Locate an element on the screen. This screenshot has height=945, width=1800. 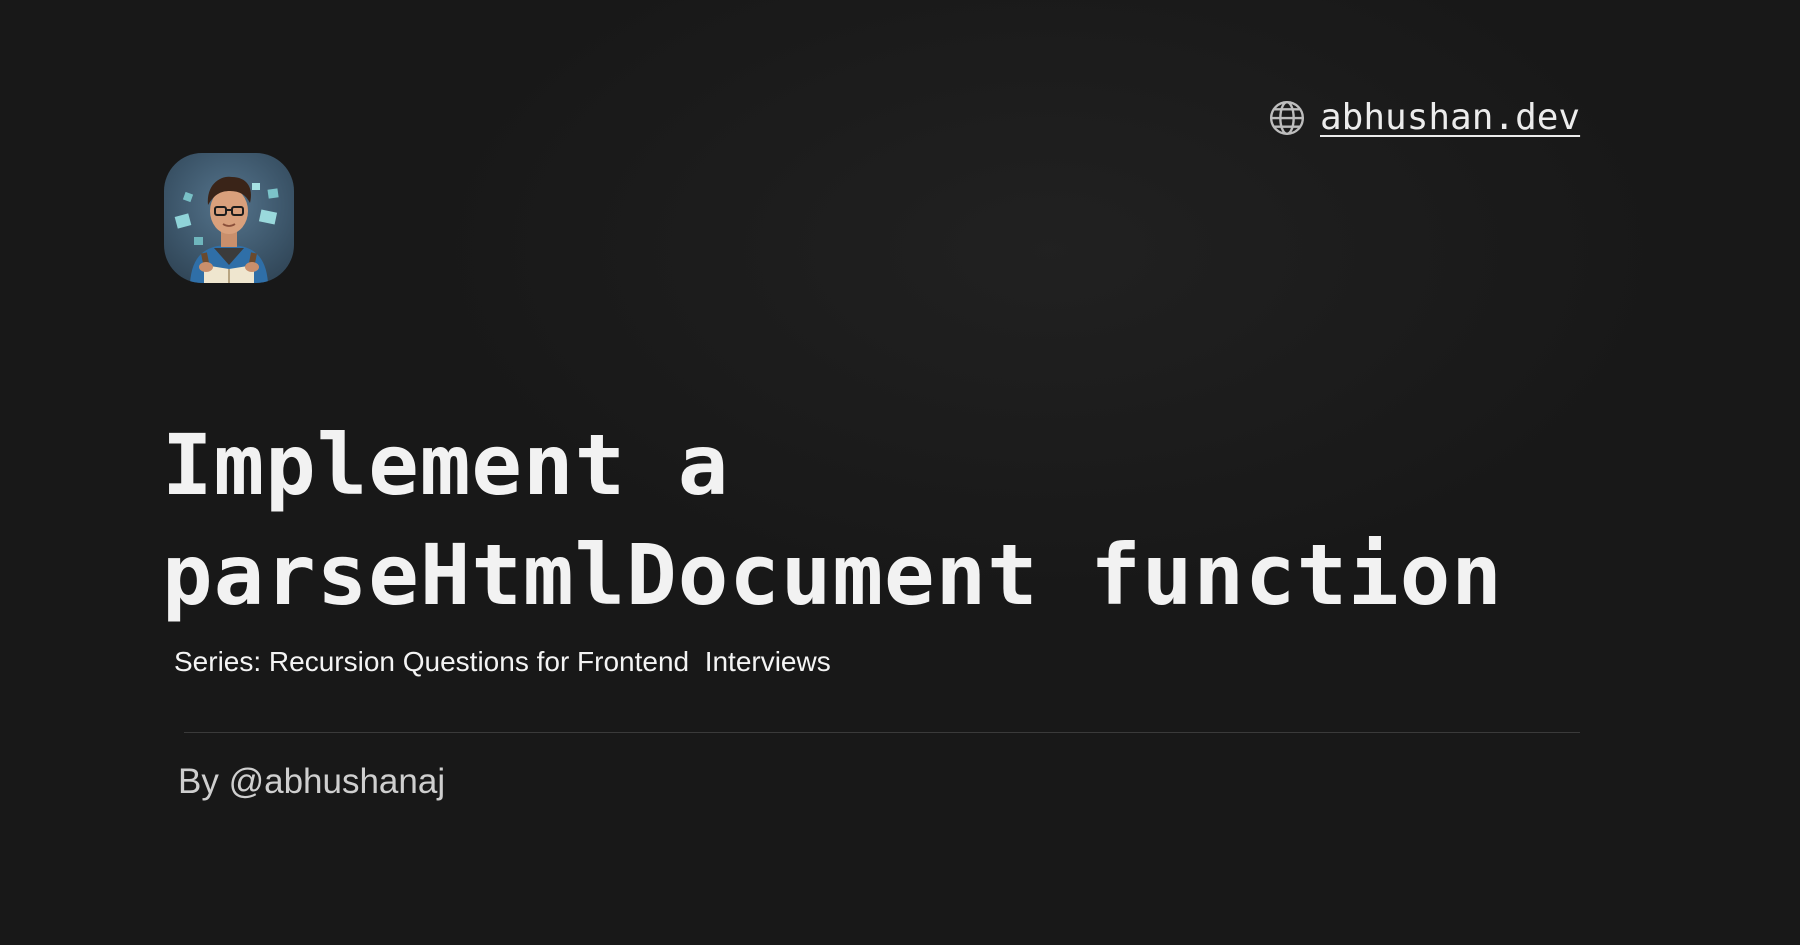
site-link-text: abhushan.dev is located at coordinates (1450, 118).